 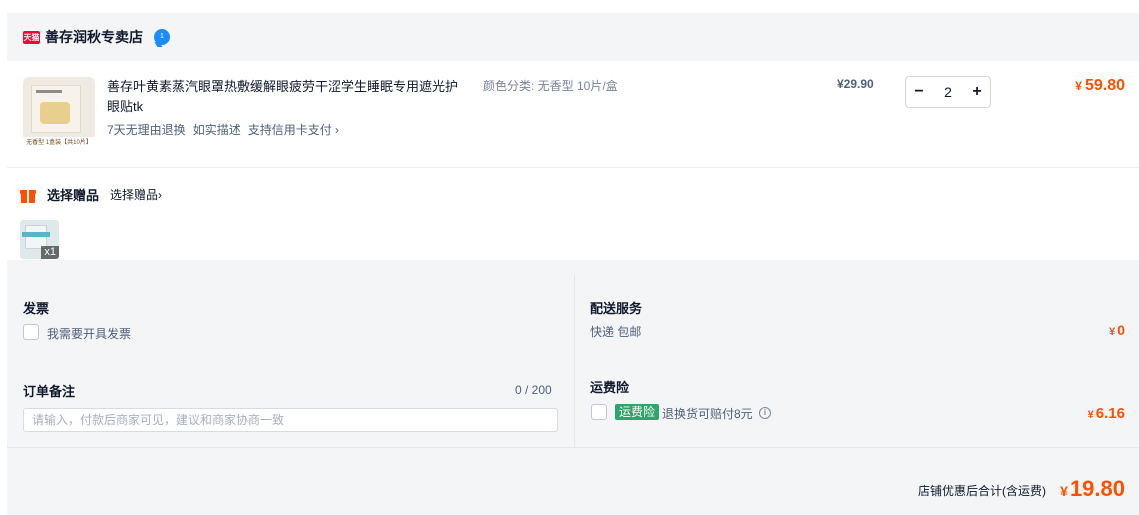 I want to click on service-return: 7天无理由退换, so click(x=146, y=130).